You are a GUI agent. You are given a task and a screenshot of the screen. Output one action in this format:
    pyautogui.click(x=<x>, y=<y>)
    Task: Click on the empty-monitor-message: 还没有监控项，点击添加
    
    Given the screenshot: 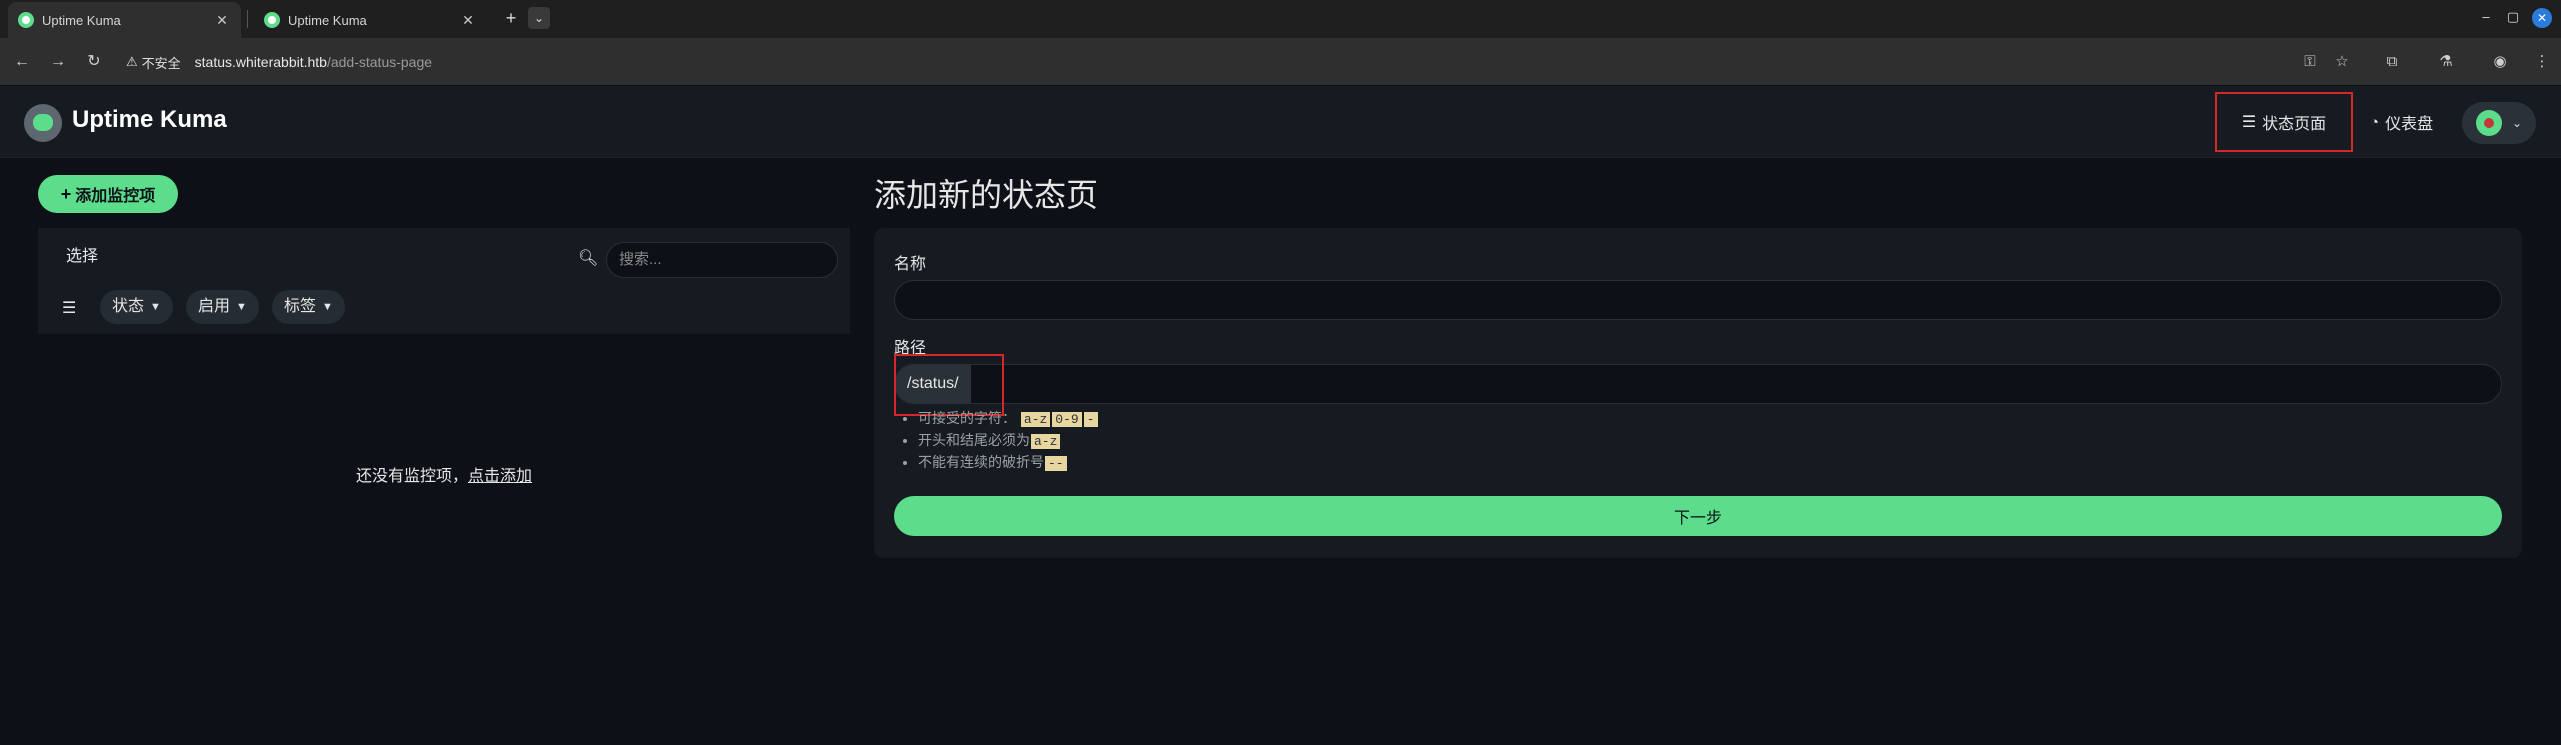 What is the action you would take?
    pyautogui.click(x=444, y=474)
    